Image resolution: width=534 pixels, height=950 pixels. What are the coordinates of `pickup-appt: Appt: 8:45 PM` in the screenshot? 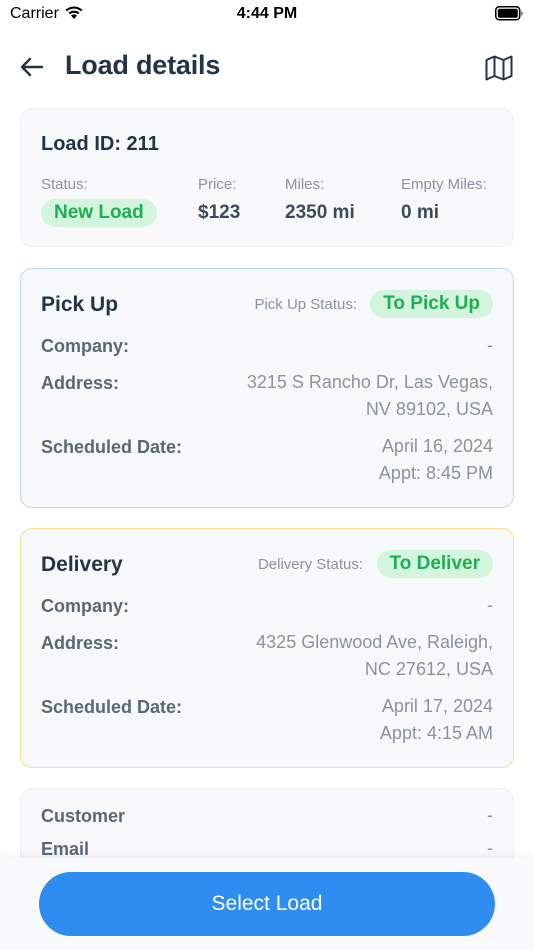 It's located at (435, 473).